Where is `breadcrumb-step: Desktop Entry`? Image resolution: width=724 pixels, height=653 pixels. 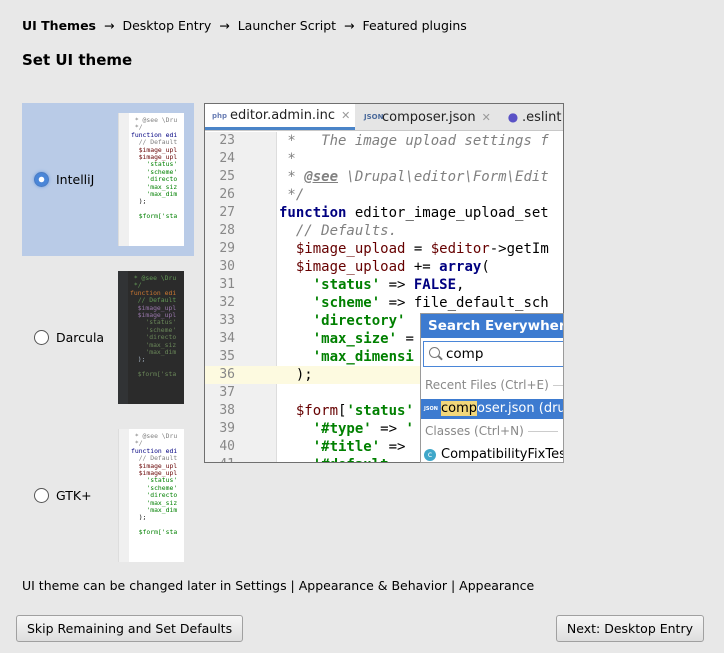 breadcrumb-step: Desktop Entry is located at coordinates (167, 25).